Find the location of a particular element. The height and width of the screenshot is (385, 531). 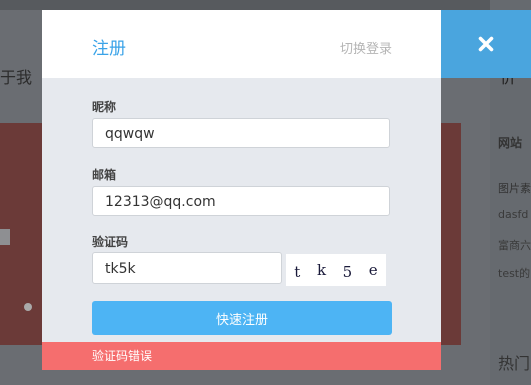

background-list-item: test的 is located at coordinates (514, 273).